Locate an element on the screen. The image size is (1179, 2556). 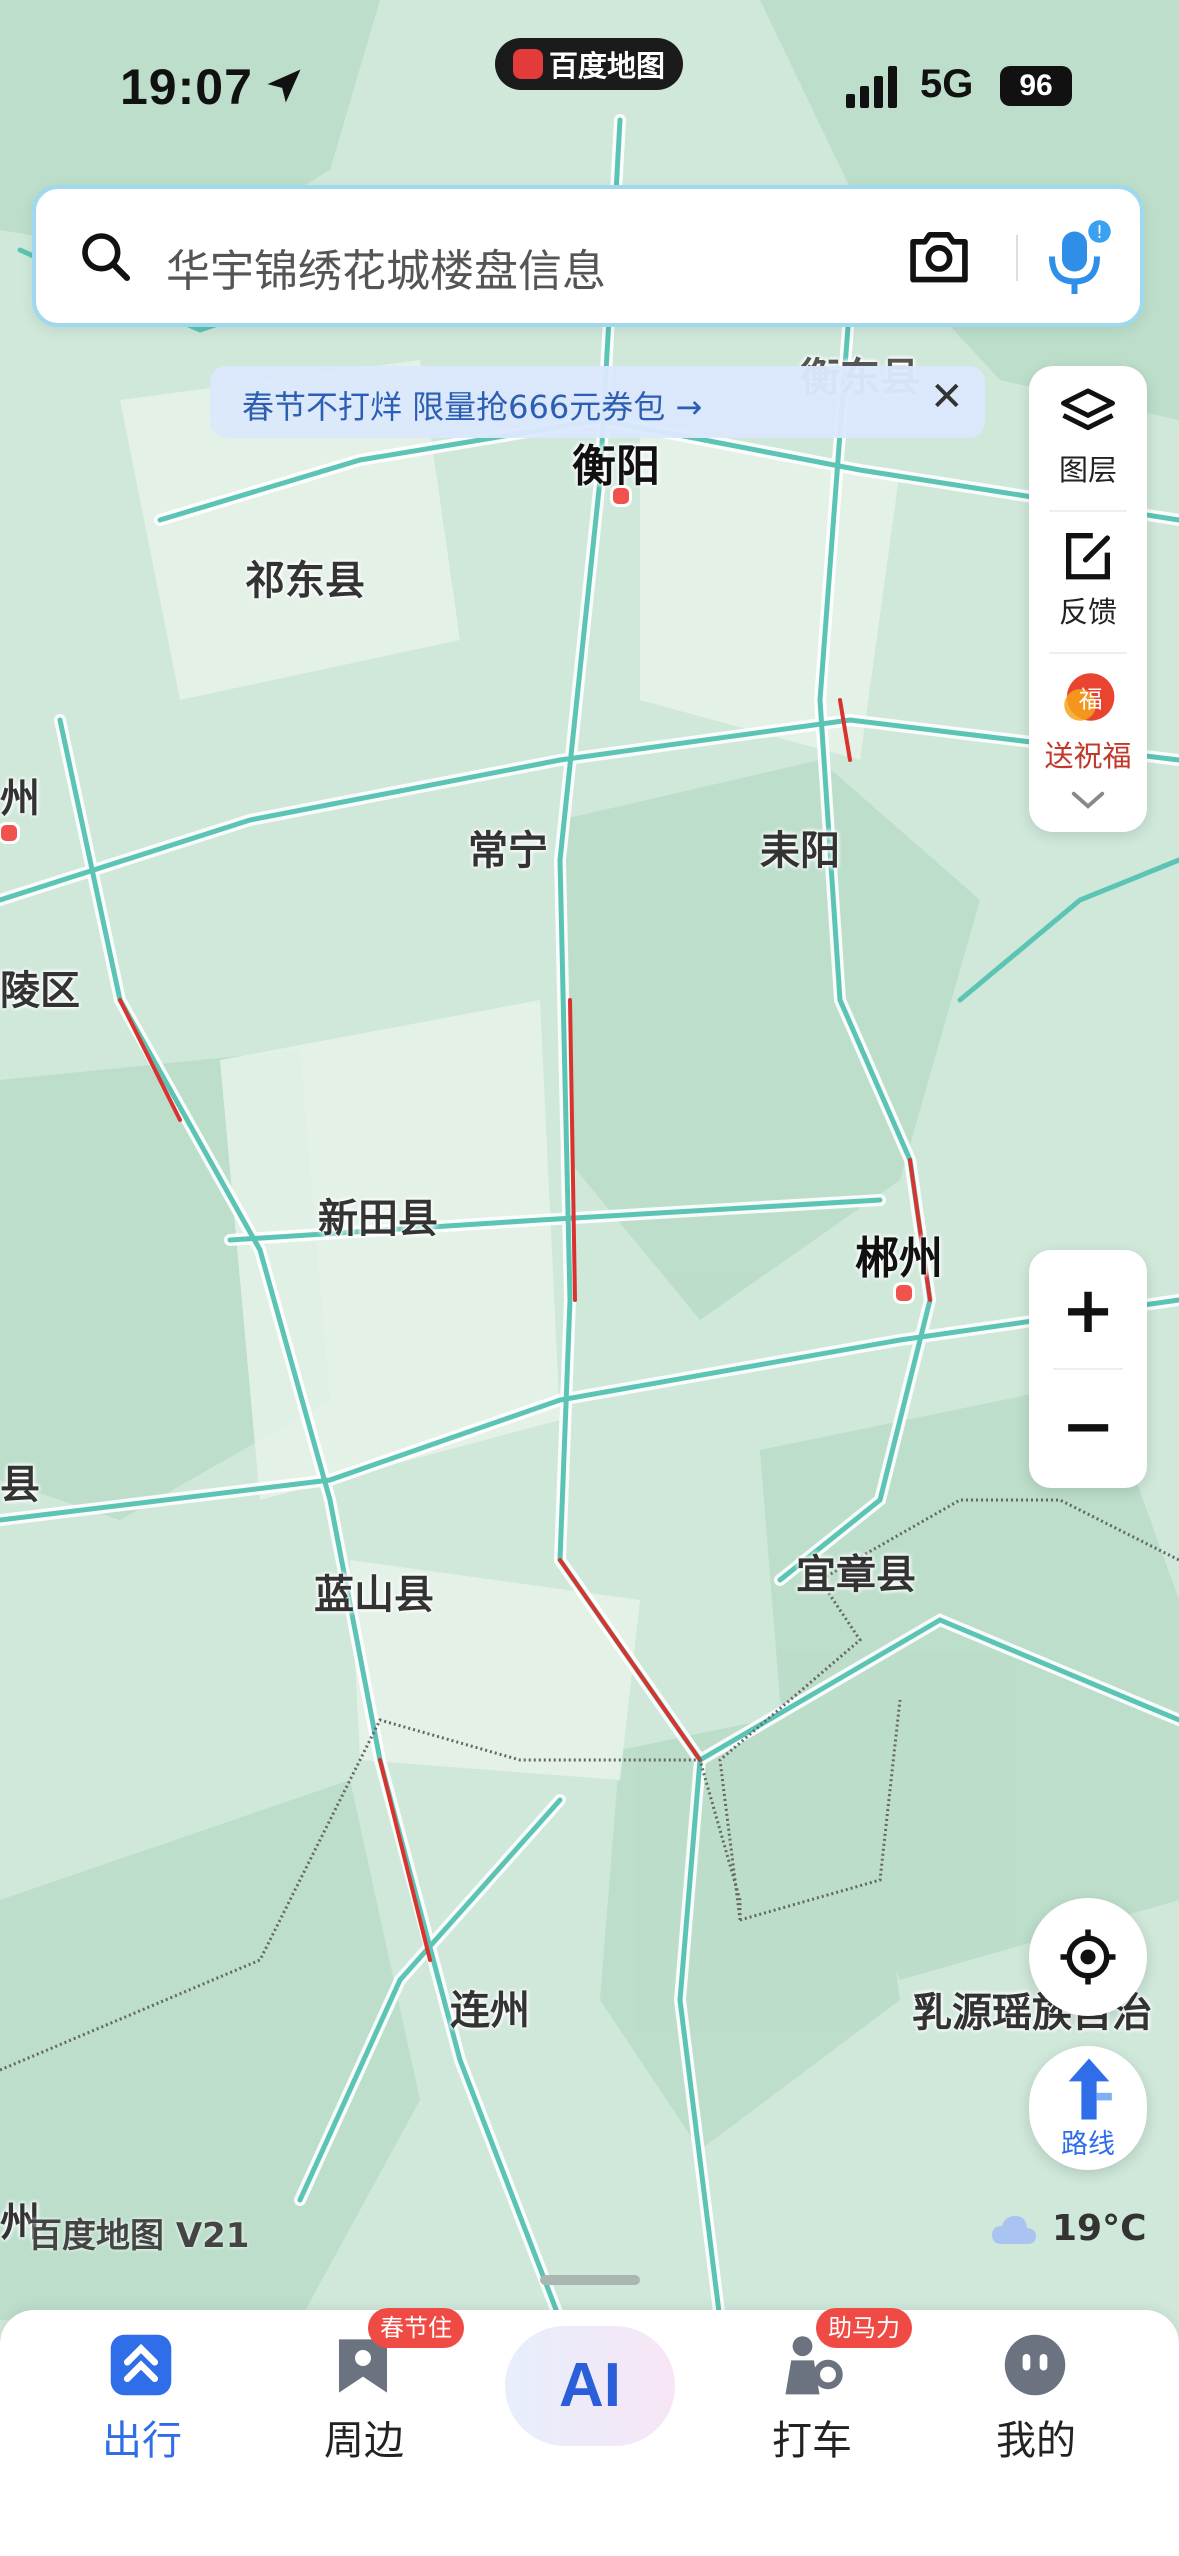
tab-taxi-label: 打车 is located at coordinates (812, 2441).